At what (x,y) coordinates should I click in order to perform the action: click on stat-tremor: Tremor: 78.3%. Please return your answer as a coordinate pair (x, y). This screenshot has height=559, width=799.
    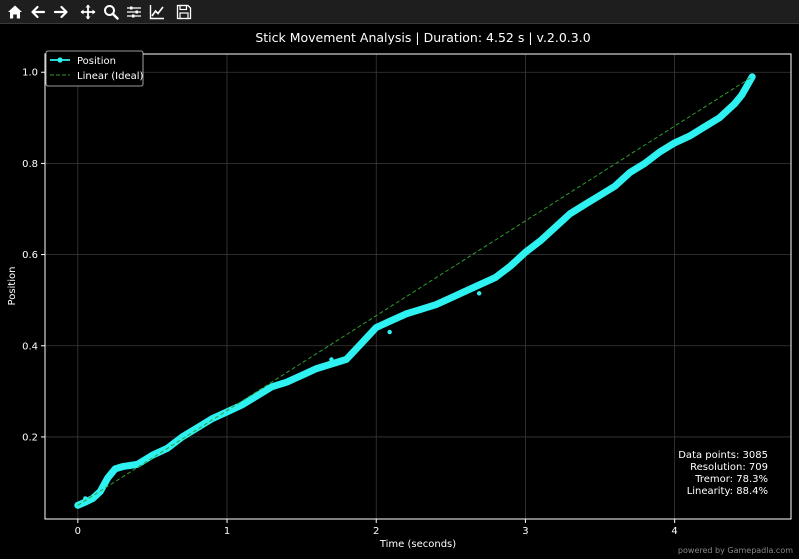
    Looking at the image, I should click on (731, 479).